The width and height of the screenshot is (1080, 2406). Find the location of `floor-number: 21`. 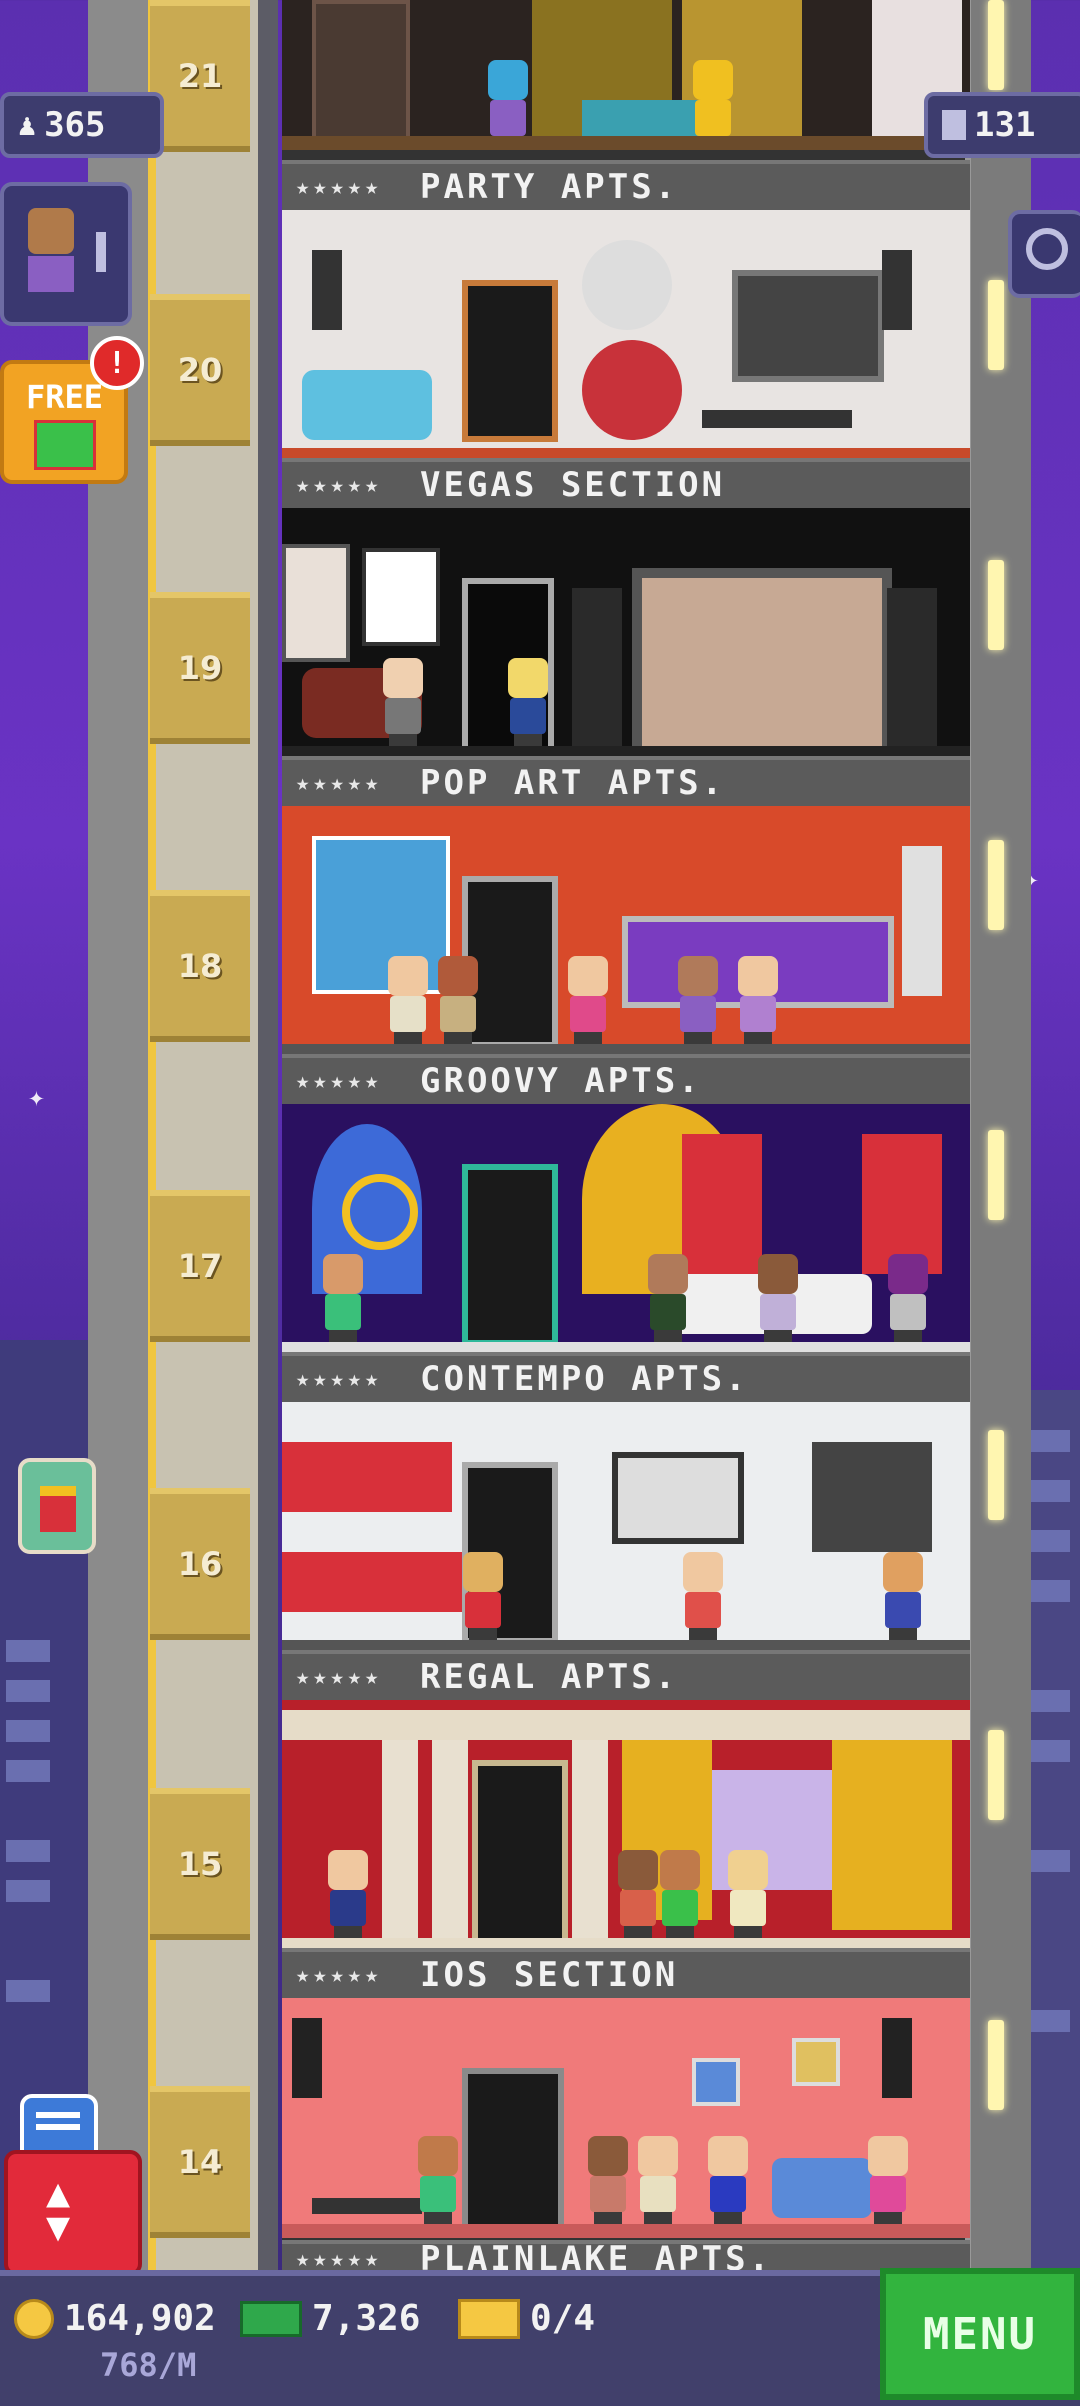

floor-number: 21 is located at coordinates (200, 76).